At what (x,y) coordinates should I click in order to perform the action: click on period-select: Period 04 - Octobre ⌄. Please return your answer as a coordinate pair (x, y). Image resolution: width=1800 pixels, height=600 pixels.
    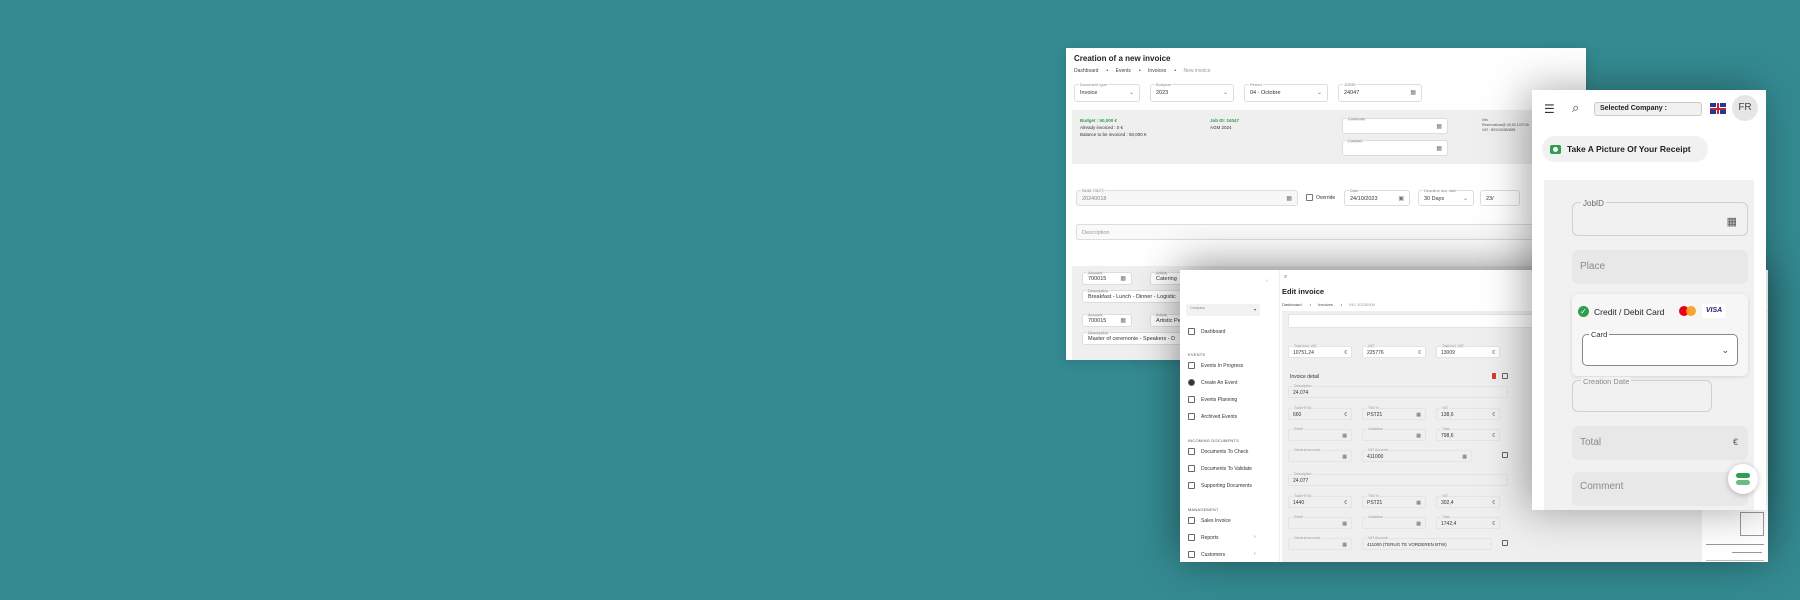
    Looking at the image, I should click on (1286, 92).